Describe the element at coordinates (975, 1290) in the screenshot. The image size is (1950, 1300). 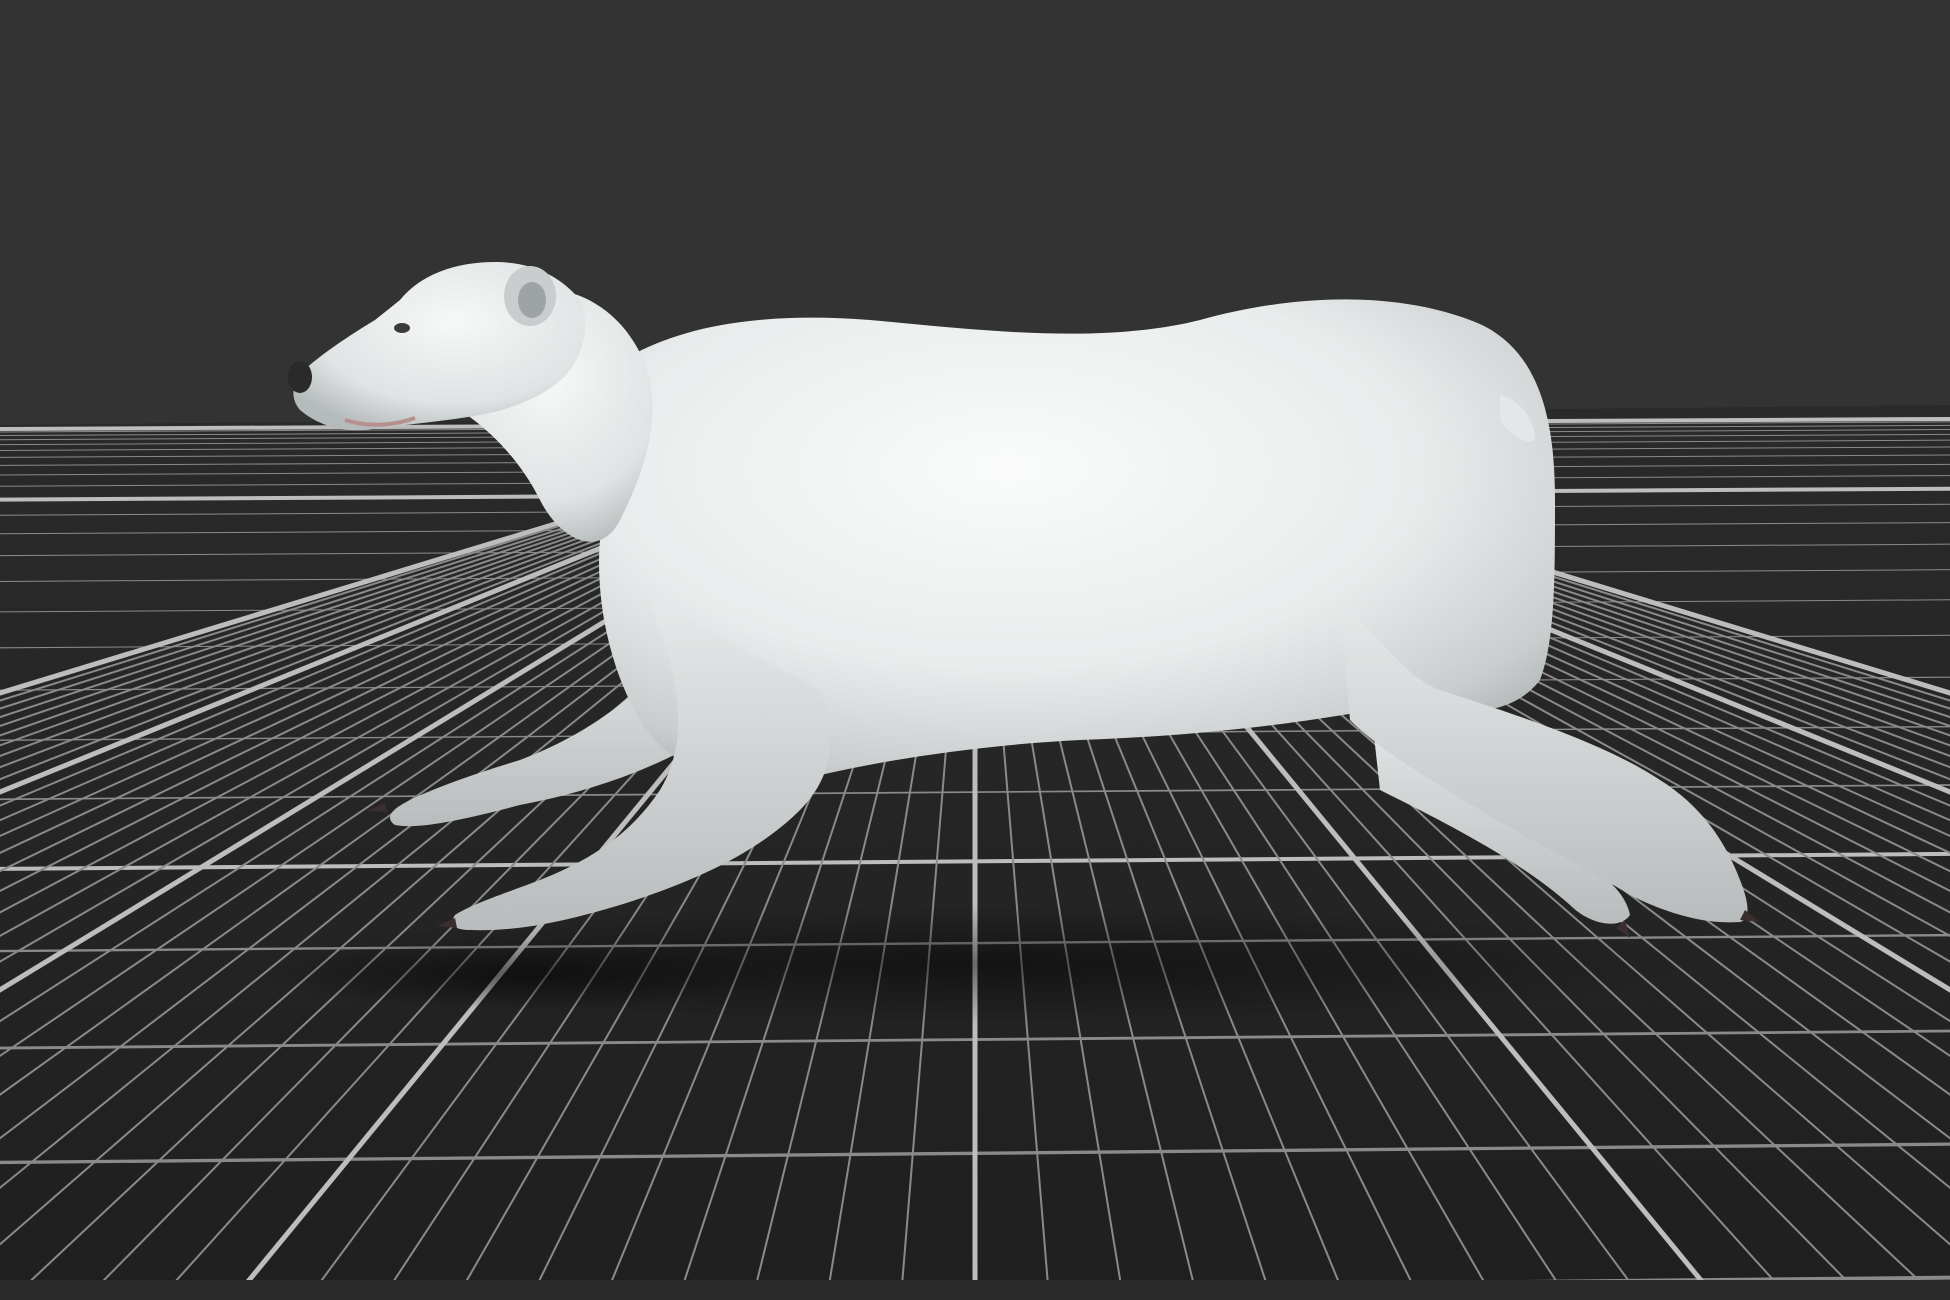
I see `viewport-bottom-strip` at that location.